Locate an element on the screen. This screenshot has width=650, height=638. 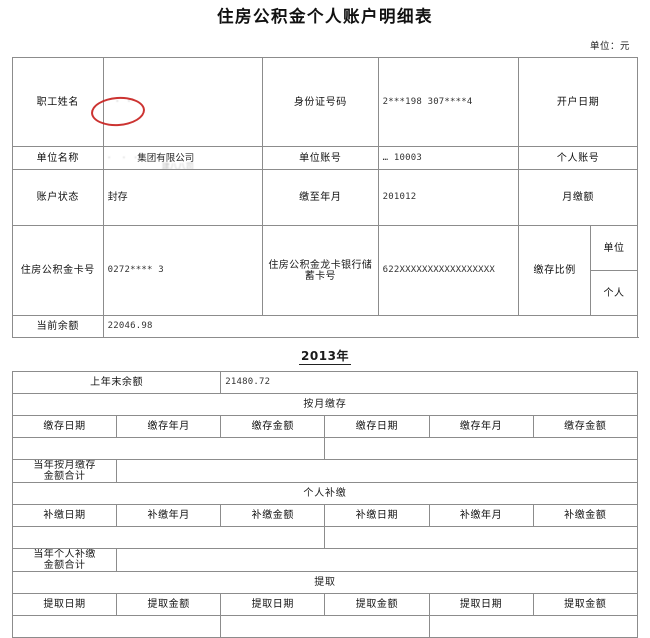
label-account-status: 账户状态 is located at coordinates (58, 197).